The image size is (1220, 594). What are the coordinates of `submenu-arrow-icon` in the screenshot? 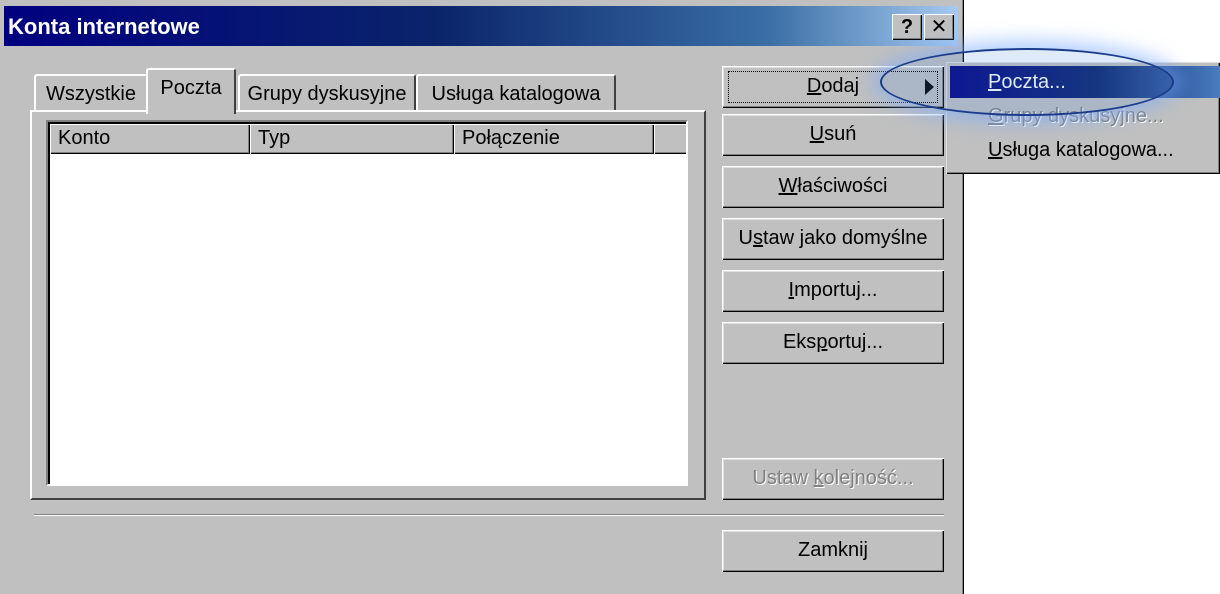 It's located at (929, 87).